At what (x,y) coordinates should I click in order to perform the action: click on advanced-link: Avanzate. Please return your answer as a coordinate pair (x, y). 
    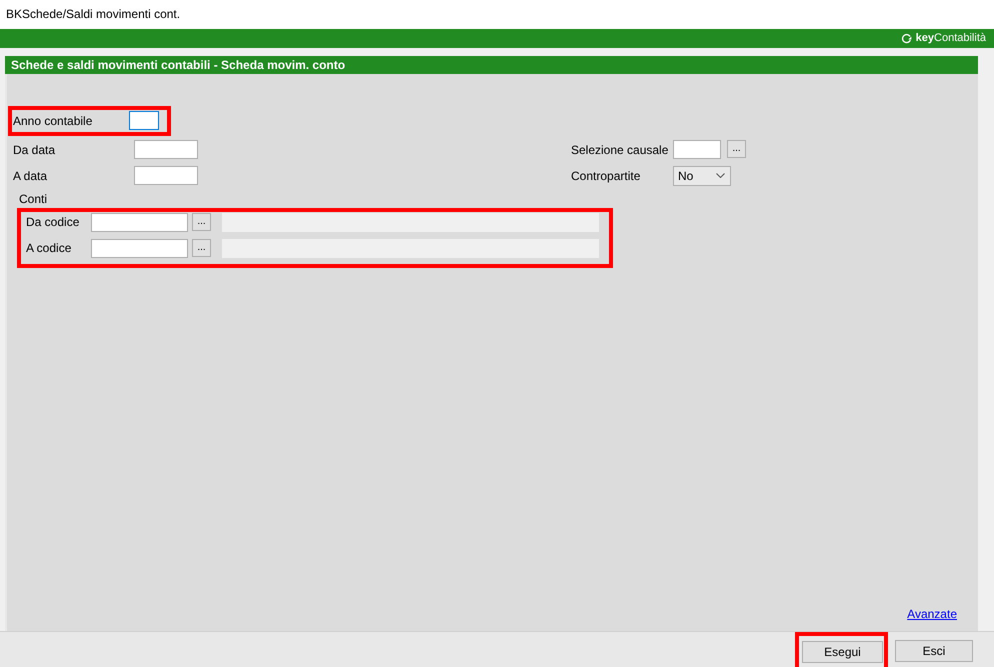
    Looking at the image, I should click on (932, 614).